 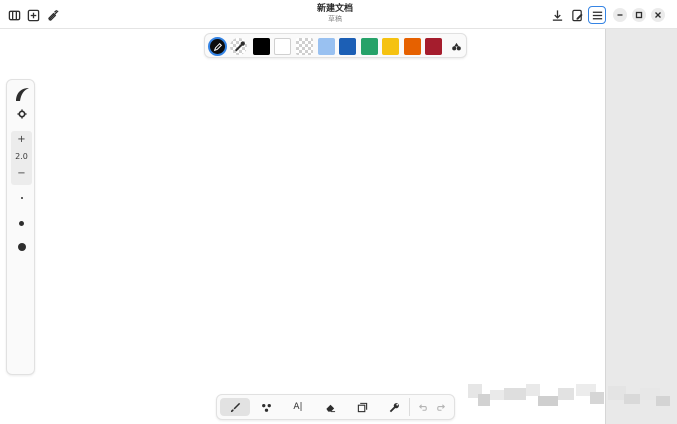 I want to click on color-swatch-black, so click(x=261, y=46).